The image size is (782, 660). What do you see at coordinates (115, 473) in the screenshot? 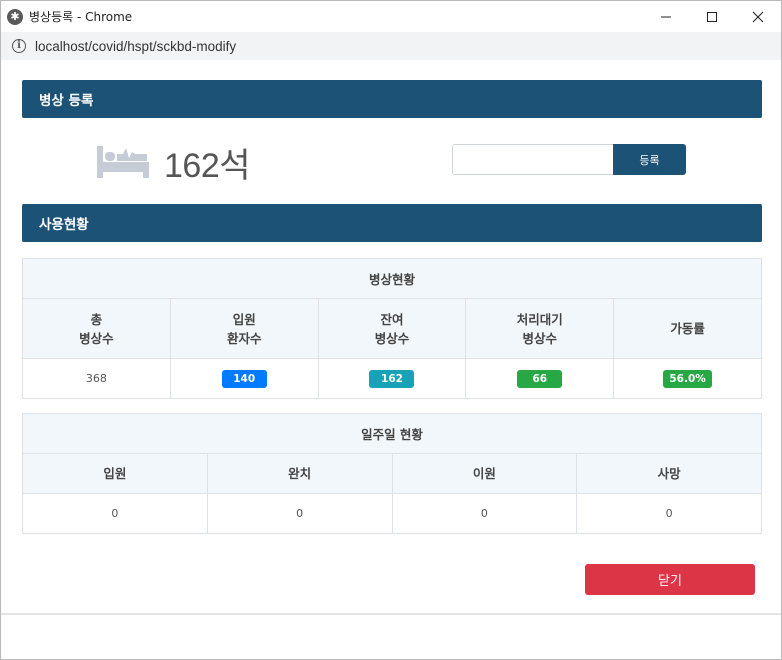
I see `col-admission: 입원` at bounding box center [115, 473].